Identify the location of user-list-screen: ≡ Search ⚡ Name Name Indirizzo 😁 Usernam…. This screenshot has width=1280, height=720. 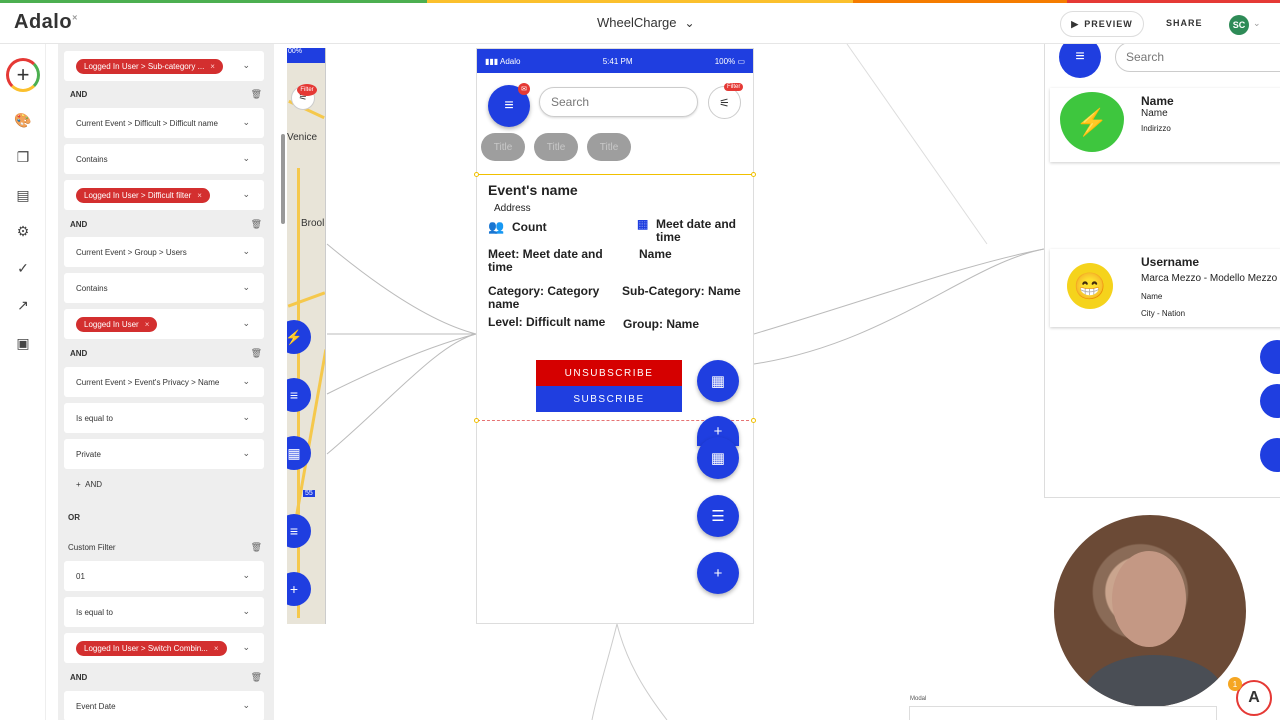
(1162, 271).